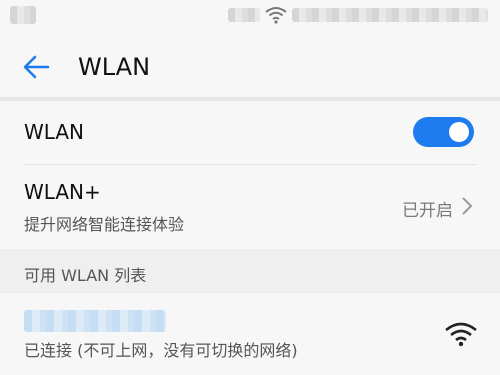 The image size is (500, 375). Describe the element at coordinates (461, 334) in the screenshot. I see `wifi-signal-icon` at that location.